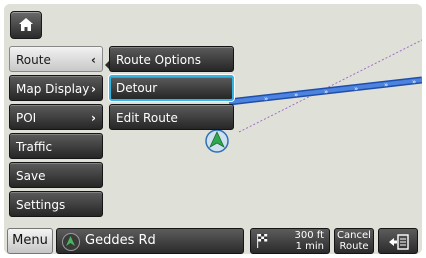  I want to click on route-submenu: Route Options Detour Edit Route, so click(171, 89).